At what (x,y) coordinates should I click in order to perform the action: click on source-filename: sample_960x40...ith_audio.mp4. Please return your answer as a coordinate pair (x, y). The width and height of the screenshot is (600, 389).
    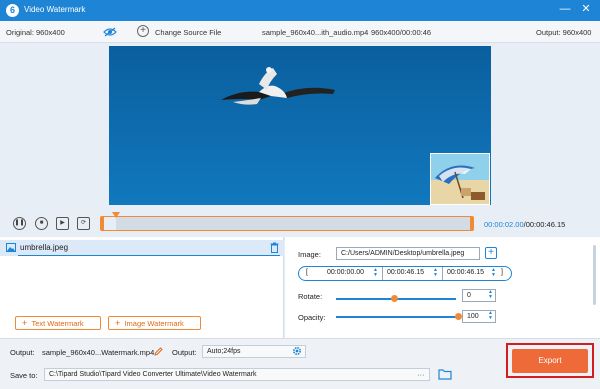
    Looking at the image, I should click on (315, 32).